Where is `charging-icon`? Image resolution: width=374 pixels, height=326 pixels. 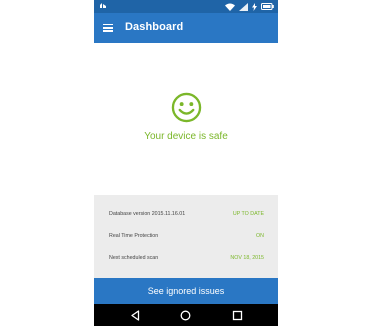
charging-icon is located at coordinates (254, 6).